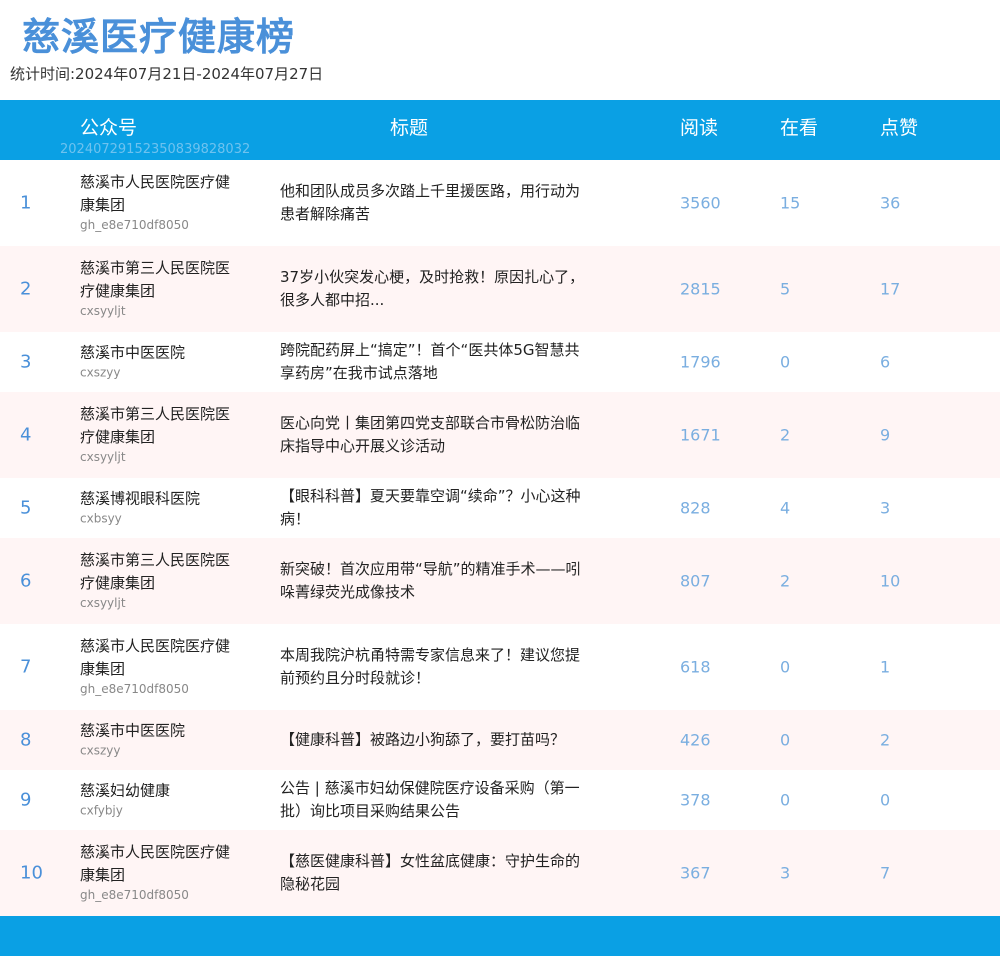  Describe the element at coordinates (890, 581) in the screenshot. I see `like-count: 10` at that location.